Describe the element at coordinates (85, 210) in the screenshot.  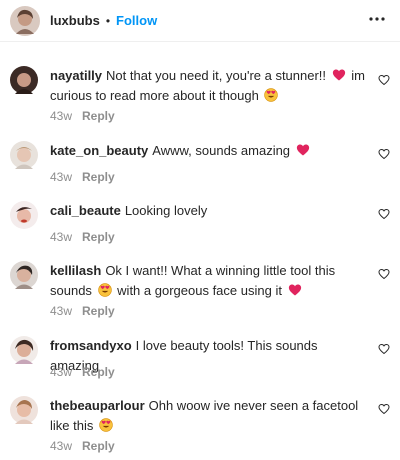
I see `comment-username: cali_beaute` at that location.